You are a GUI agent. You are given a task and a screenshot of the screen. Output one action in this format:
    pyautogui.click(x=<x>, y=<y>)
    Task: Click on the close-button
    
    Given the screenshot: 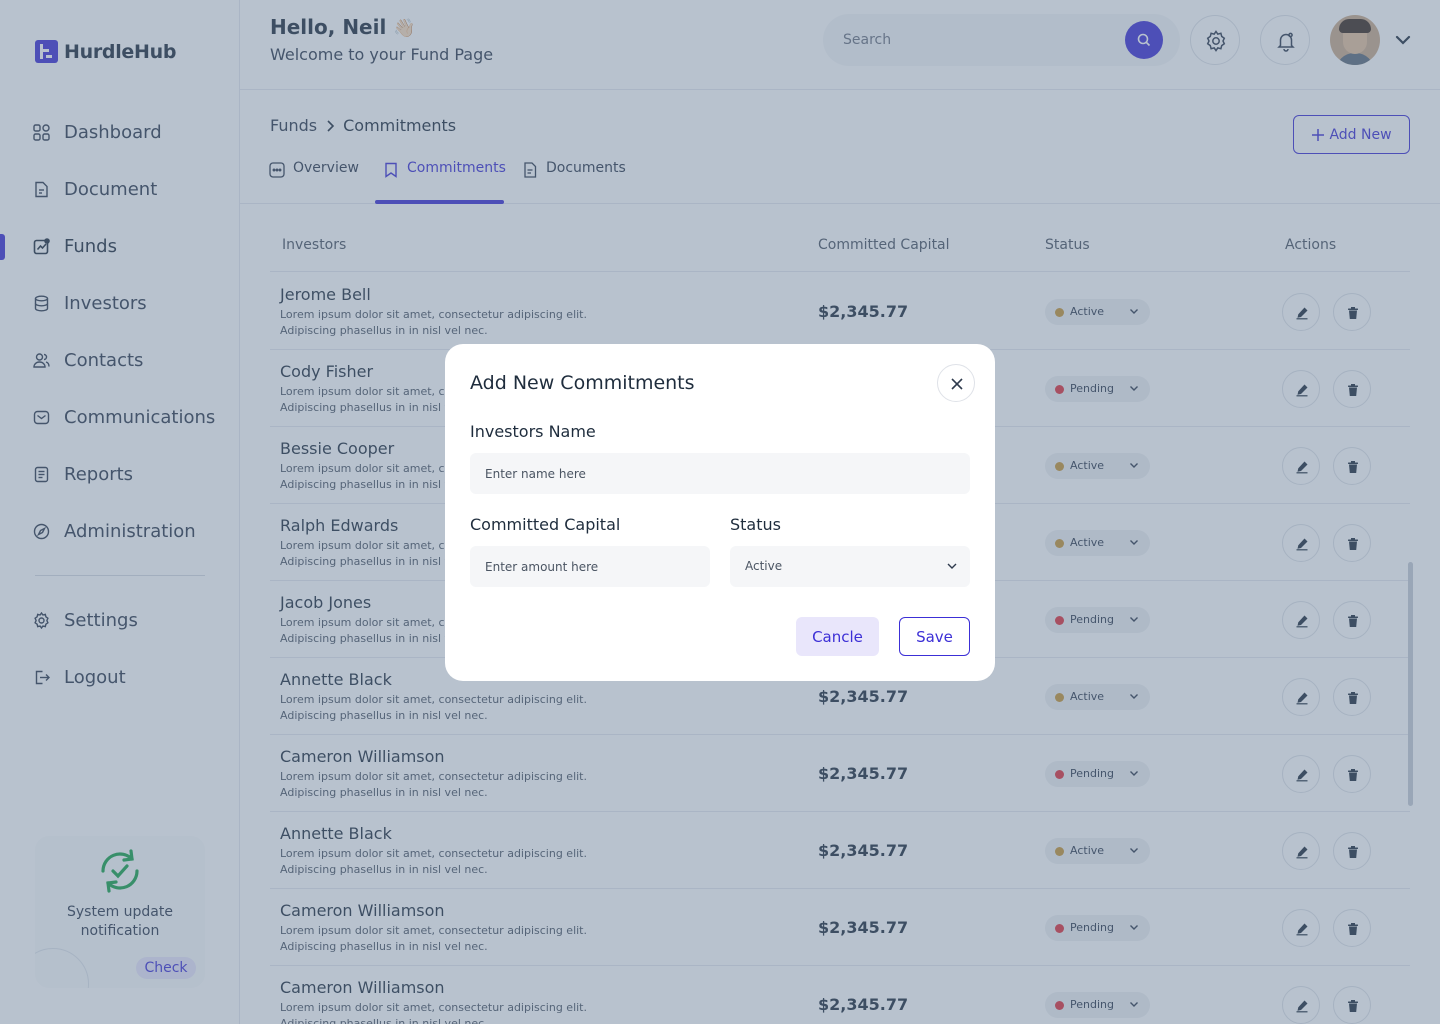 What is the action you would take?
    pyautogui.click(x=956, y=383)
    